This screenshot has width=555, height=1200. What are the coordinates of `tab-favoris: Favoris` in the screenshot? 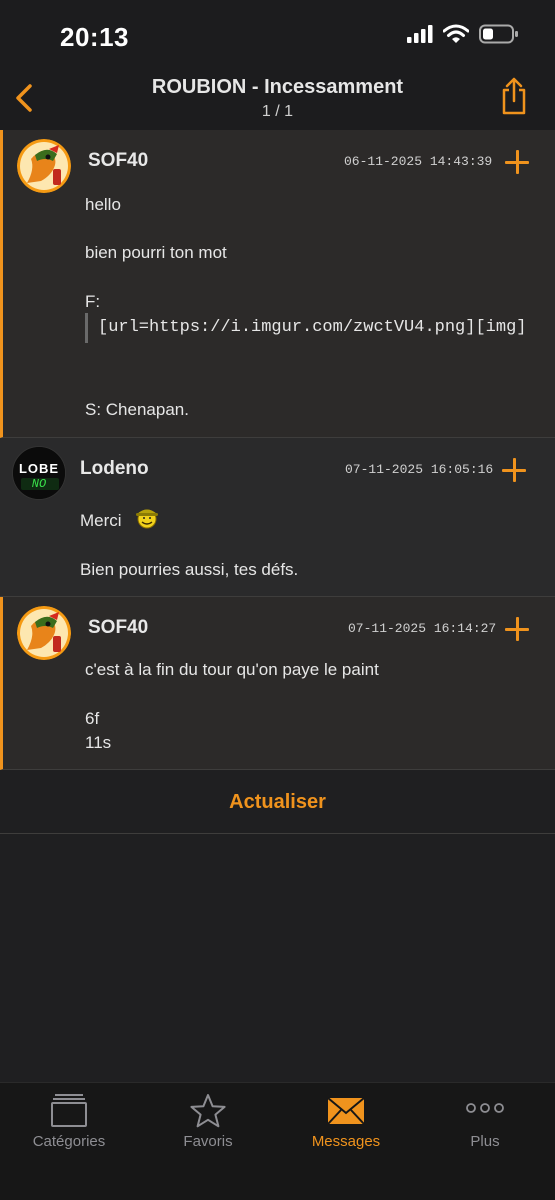 It's located at (208, 1123).